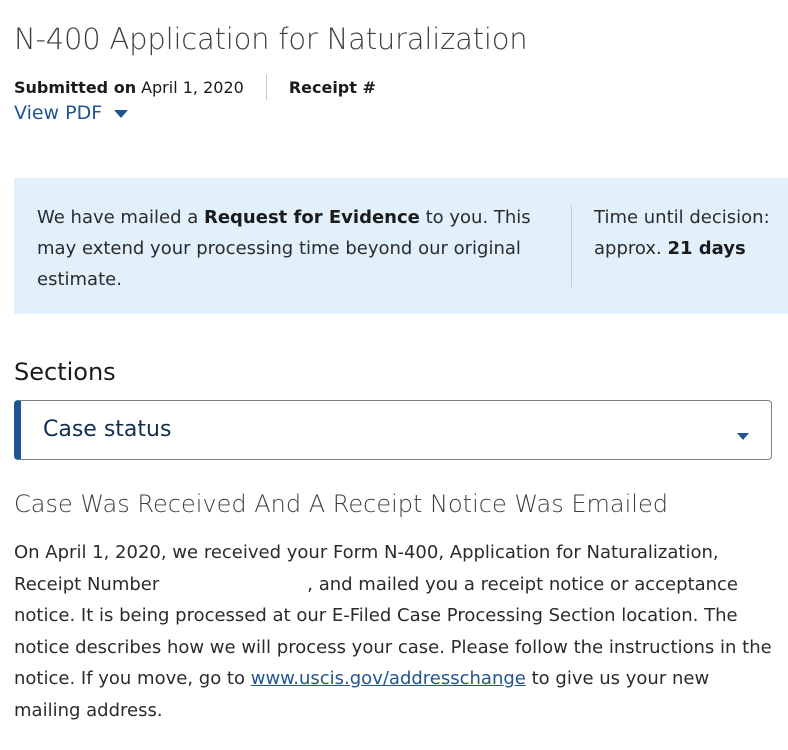 The height and width of the screenshot is (750, 788). I want to click on submitted-label: Submitted on, so click(75, 87).